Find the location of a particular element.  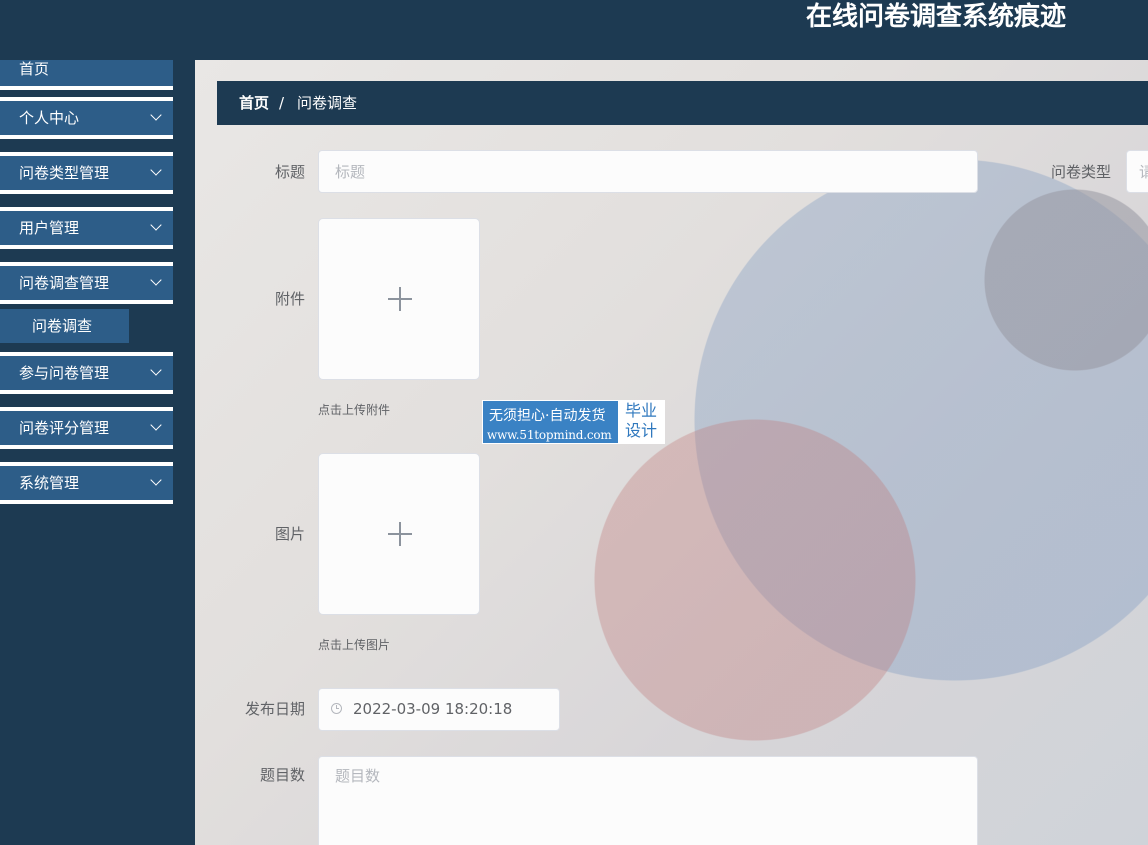

breadcrumb-home: 首页 is located at coordinates (254, 103).